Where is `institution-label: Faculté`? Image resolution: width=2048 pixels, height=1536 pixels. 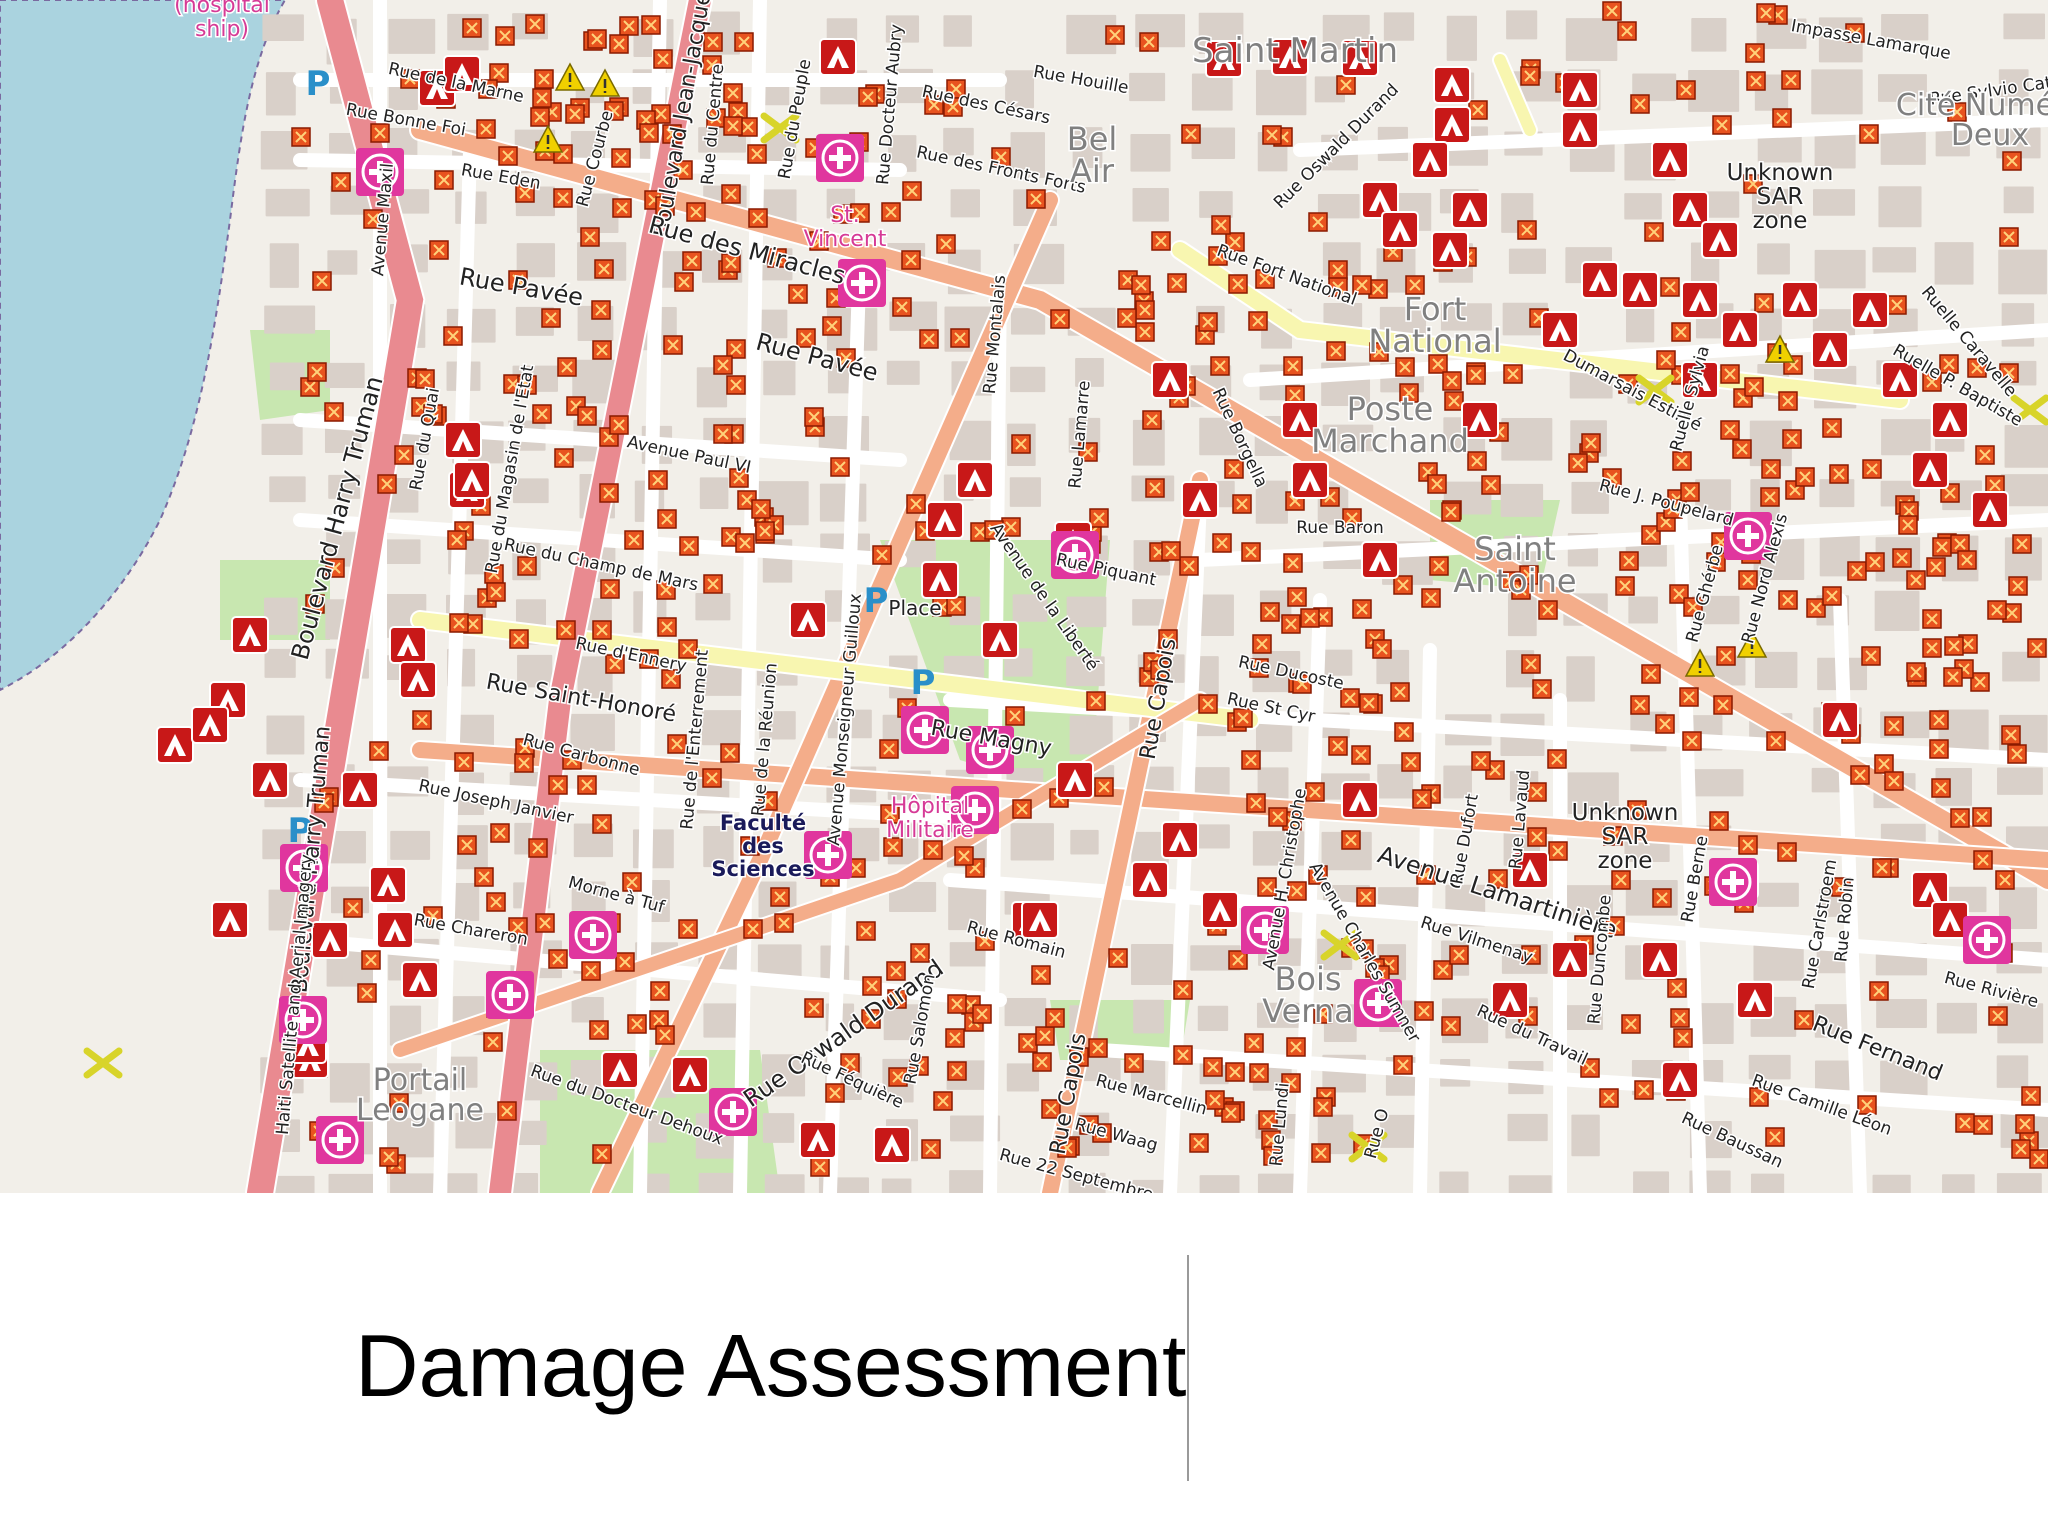
institution-label: Faculté is located at coordinates (763, 823).